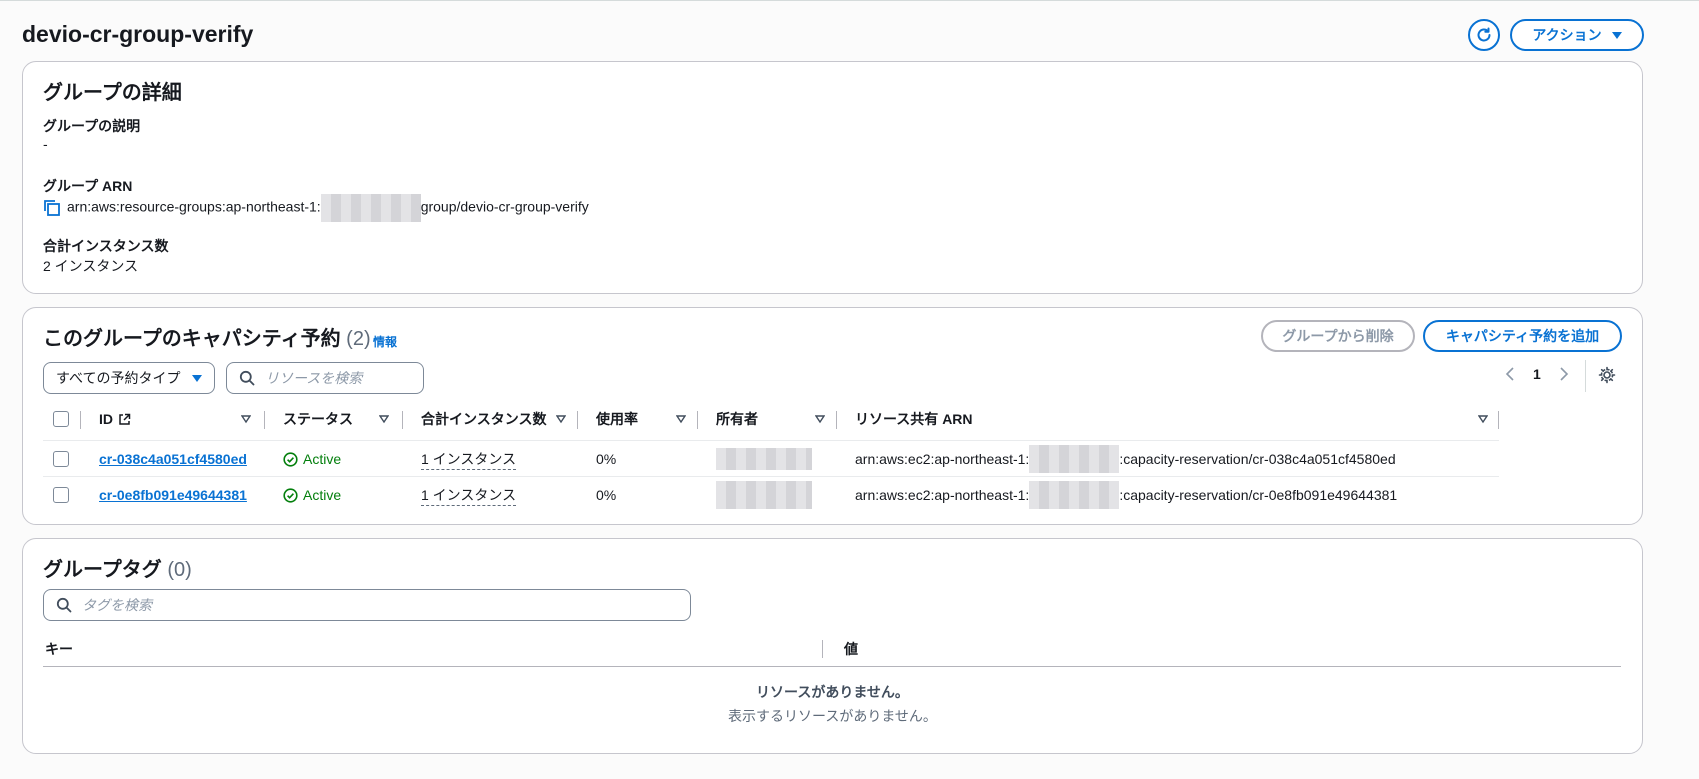  Describe the element at coordinates (91, 266) in the screenshot. I see `total-instances-value: 2 インスタンス` at that location.